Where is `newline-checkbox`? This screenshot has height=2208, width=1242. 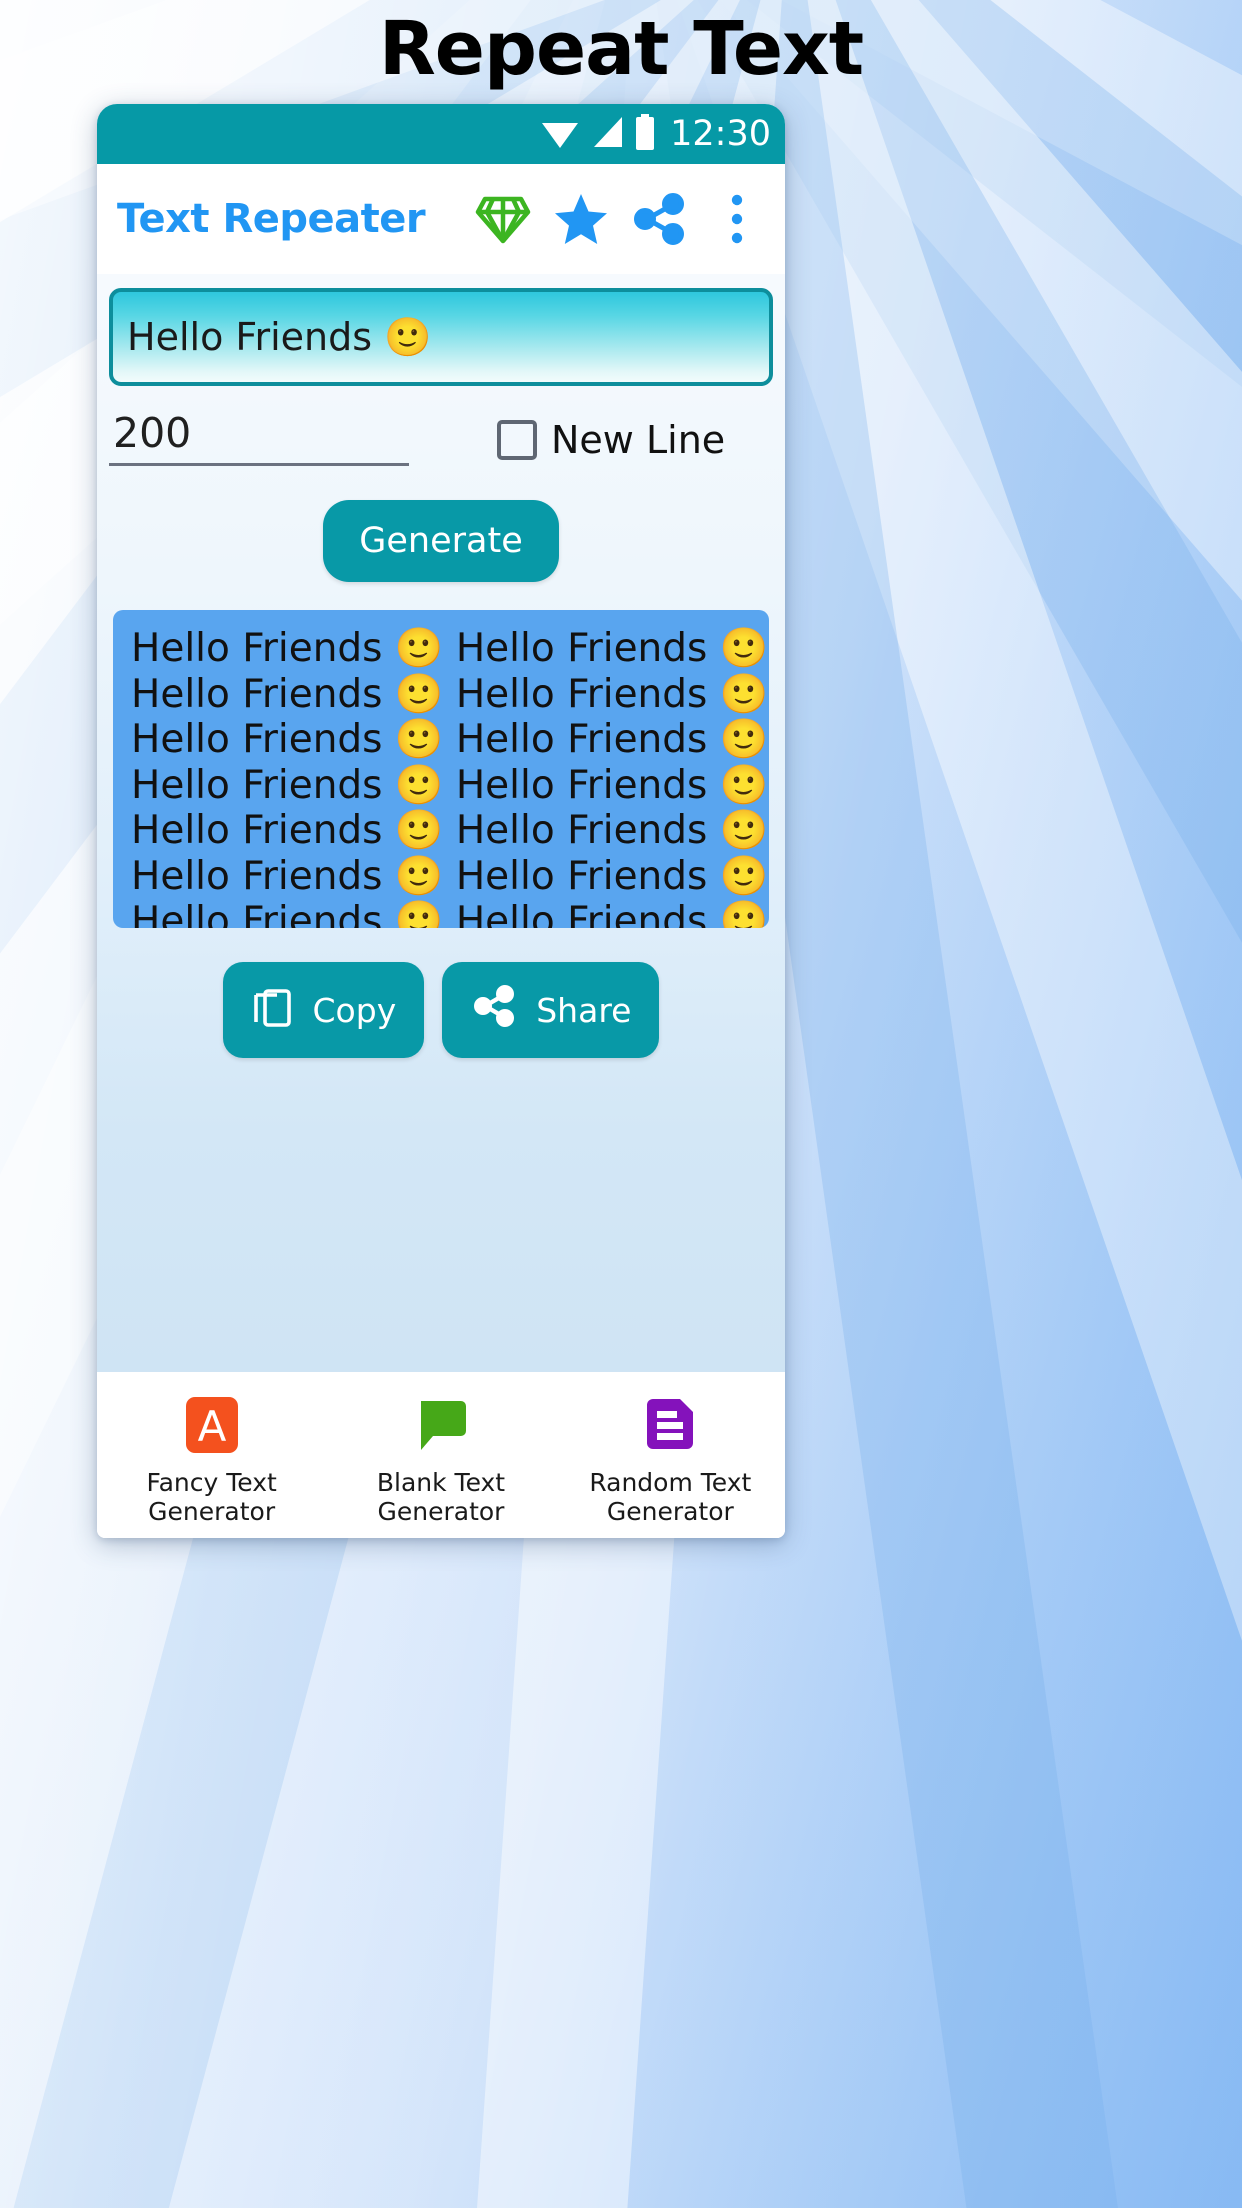
newline-checkbox is located at coordinates (517, 440).